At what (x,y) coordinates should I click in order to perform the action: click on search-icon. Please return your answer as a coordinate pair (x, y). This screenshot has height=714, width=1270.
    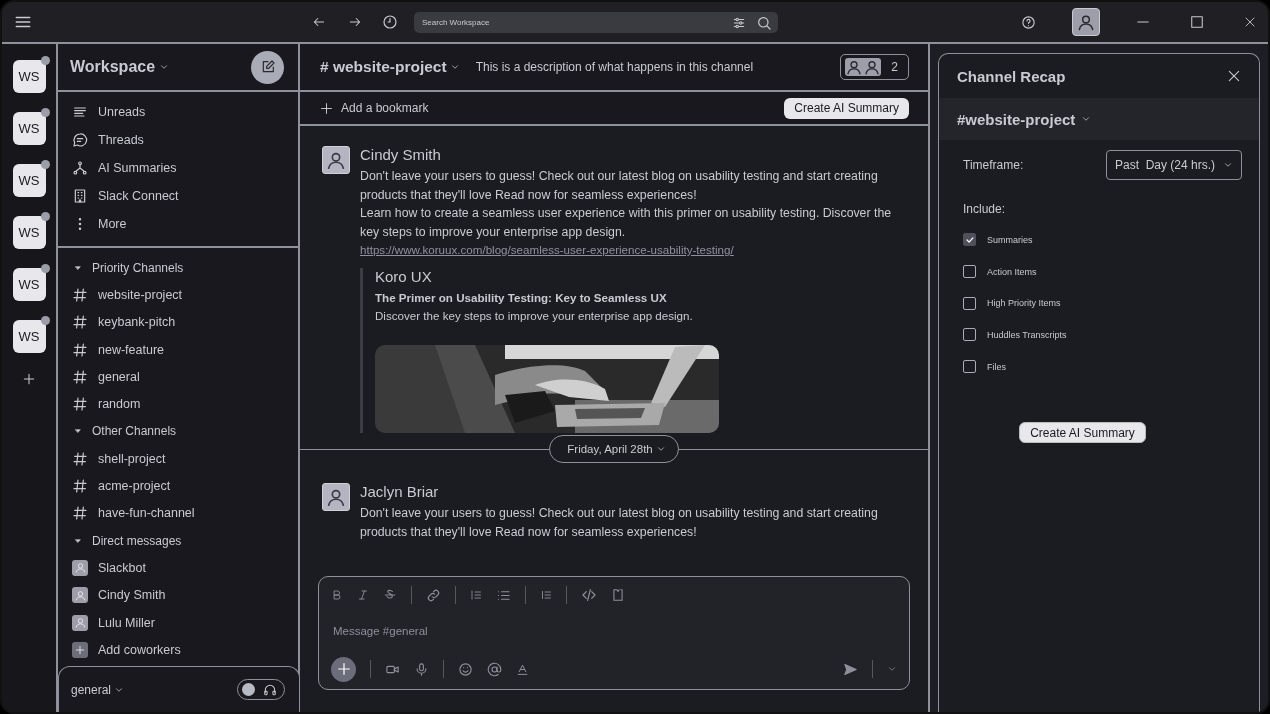
    Looking at the image, I should click on (764, 22).